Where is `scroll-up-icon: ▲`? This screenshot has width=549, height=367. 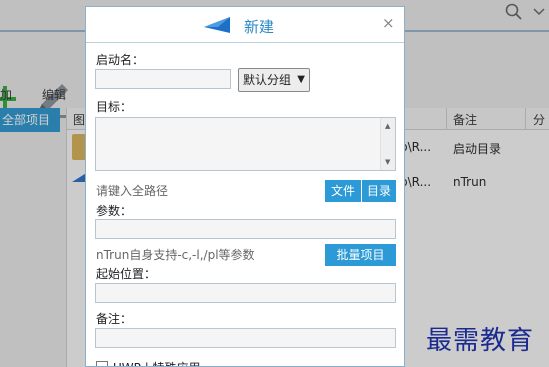
scroll-up-icon: ▲ is located at coordinates (387, 126).